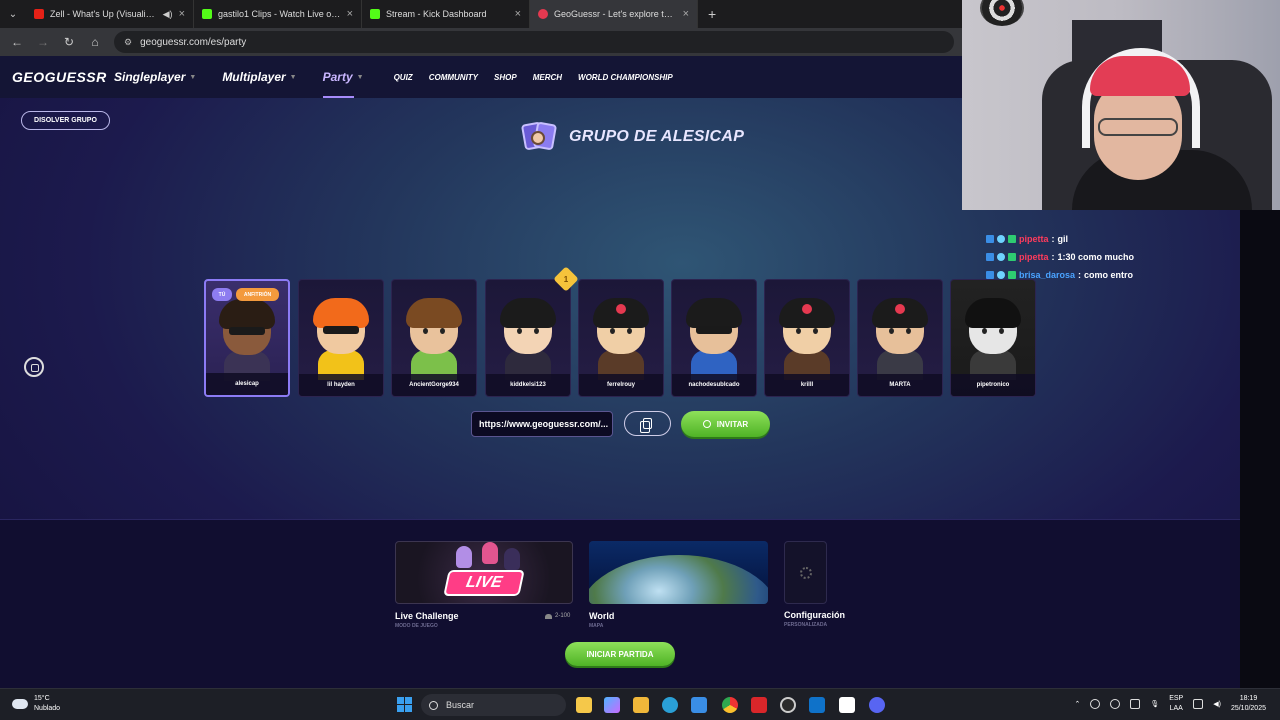 This screenshot has width=1280, height=720. Describe the element at coordinates (493, 705) in the screenshot. I see `taskbar-search: Buscar` at that location.